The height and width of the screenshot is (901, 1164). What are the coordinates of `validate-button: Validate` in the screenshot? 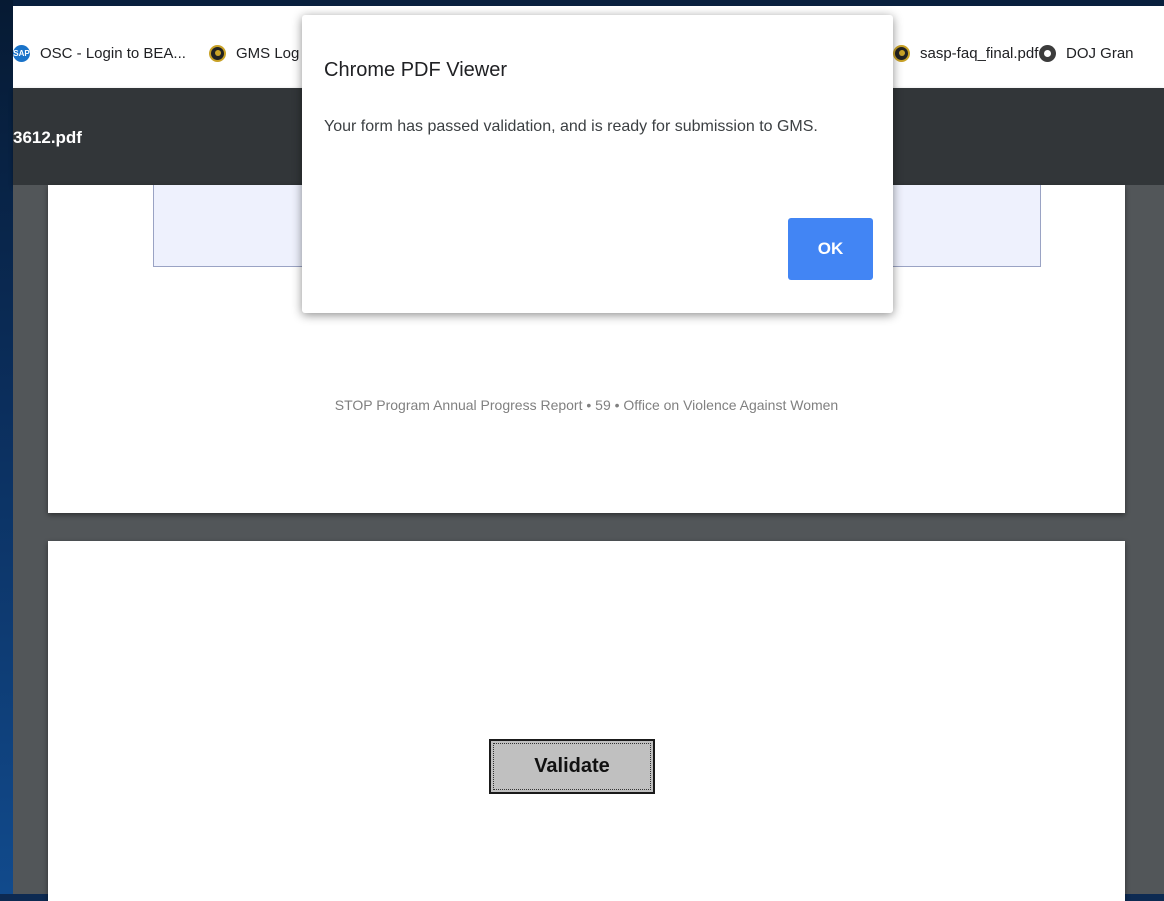 It's located at (572, 766).